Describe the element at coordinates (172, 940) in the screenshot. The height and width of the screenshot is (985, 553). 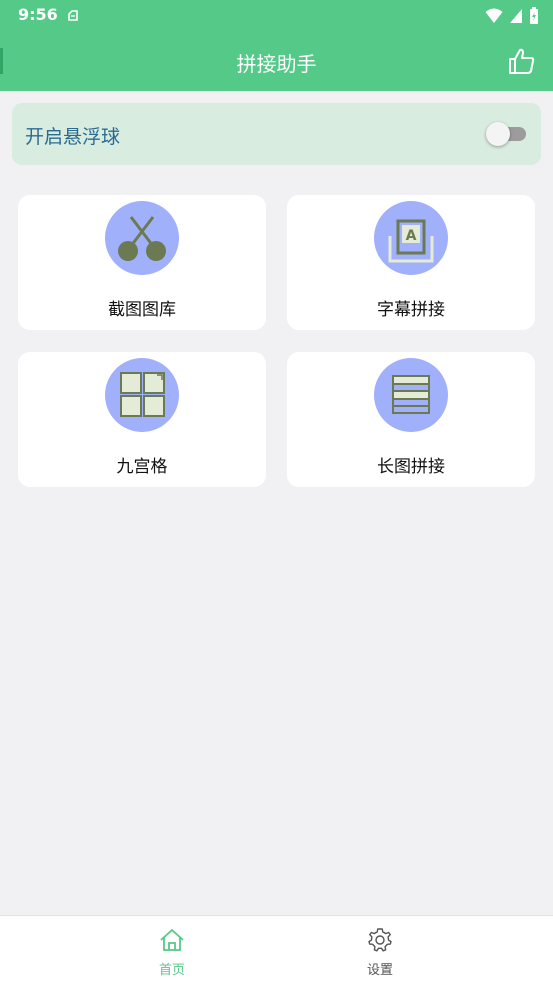
I see `home-icon` at that location.